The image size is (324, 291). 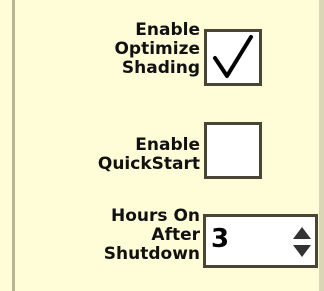 I want to click on quickstart-label: Enable QuickStart, so click(x=149, y=155).